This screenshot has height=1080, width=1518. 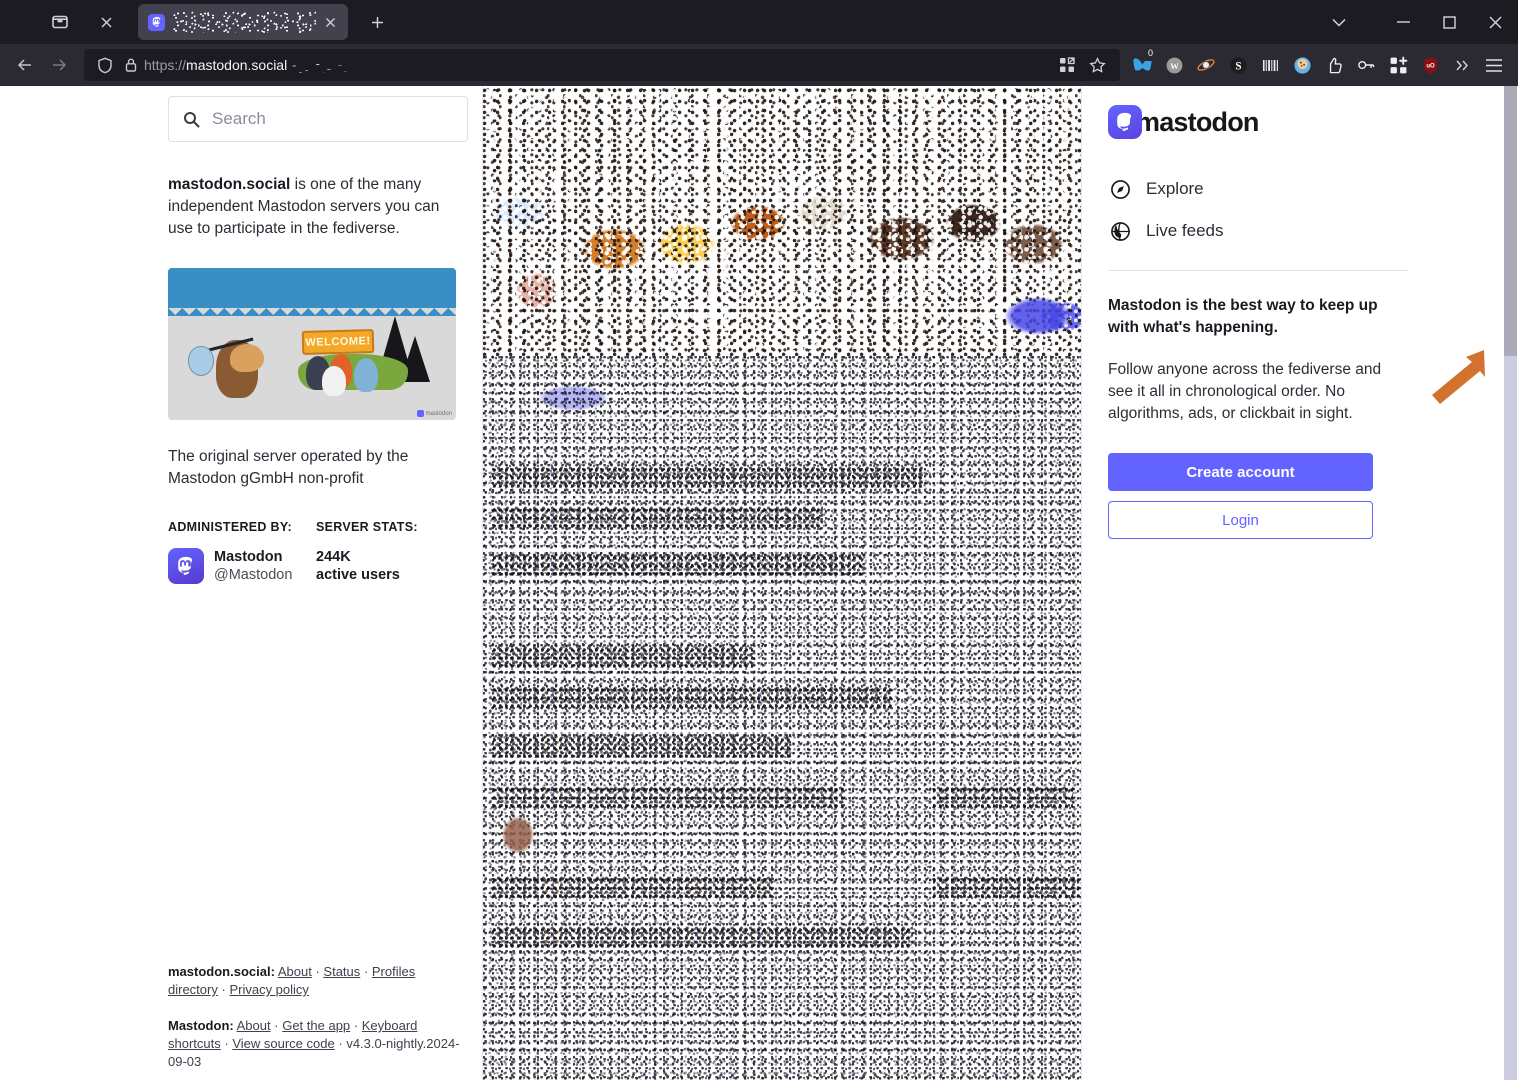 I want to click on administered-by-heading: ADMINISTERED BY:, so click(x=230, y=527).